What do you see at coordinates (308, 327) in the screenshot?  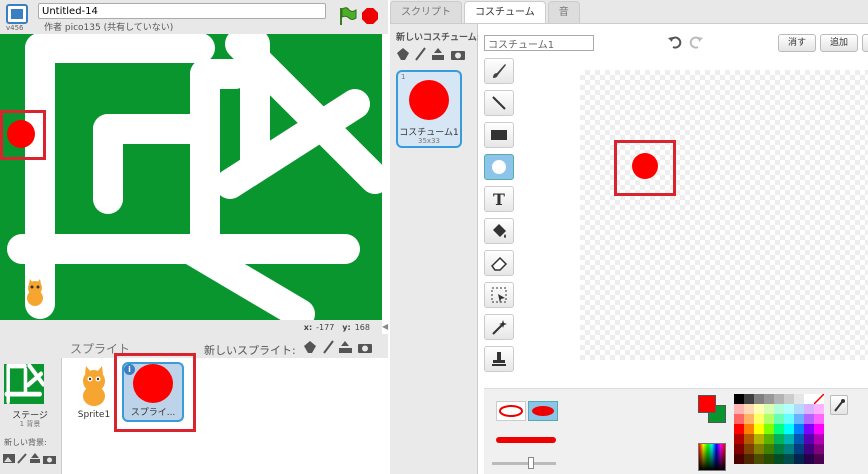 I see `x-label: x:` at bounding box center [308, 327].